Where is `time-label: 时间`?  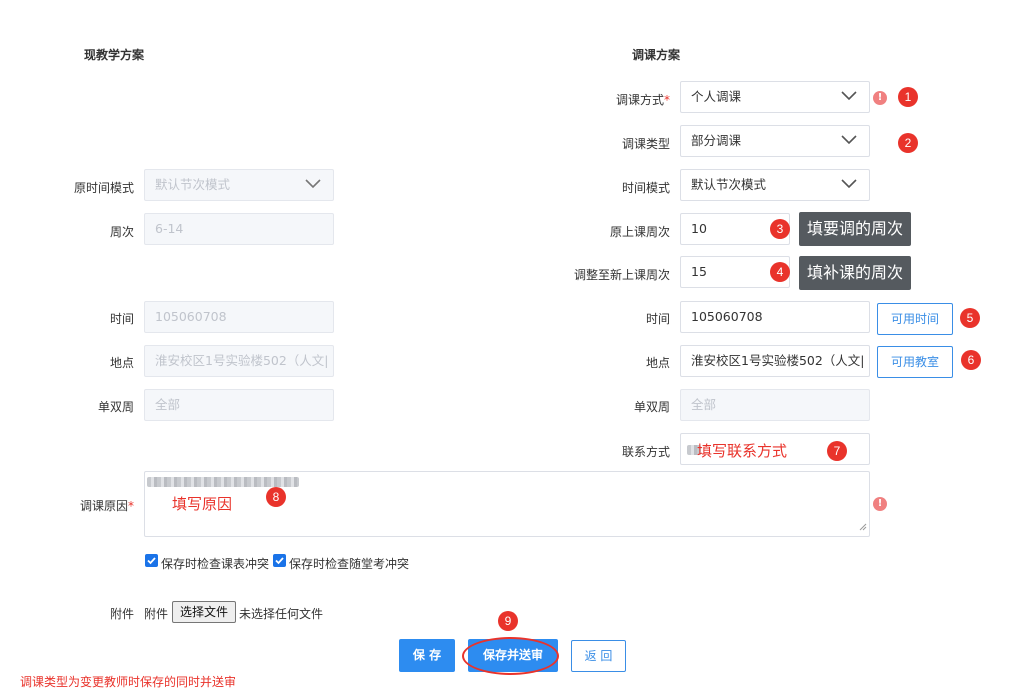
time-label: 时间 is located at coordinates (657, 319).